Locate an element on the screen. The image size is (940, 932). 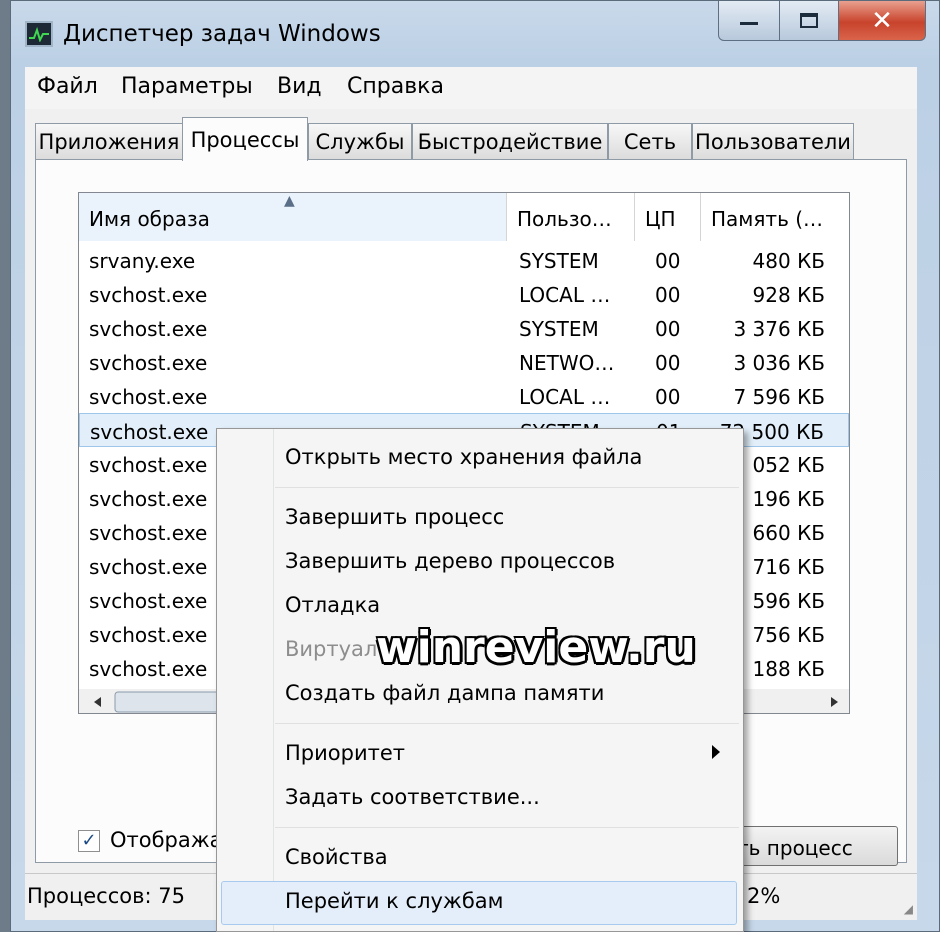
table-row: svchost.exe SYSTEM 00 3 376 КБ is located at coordinates (464, 328).